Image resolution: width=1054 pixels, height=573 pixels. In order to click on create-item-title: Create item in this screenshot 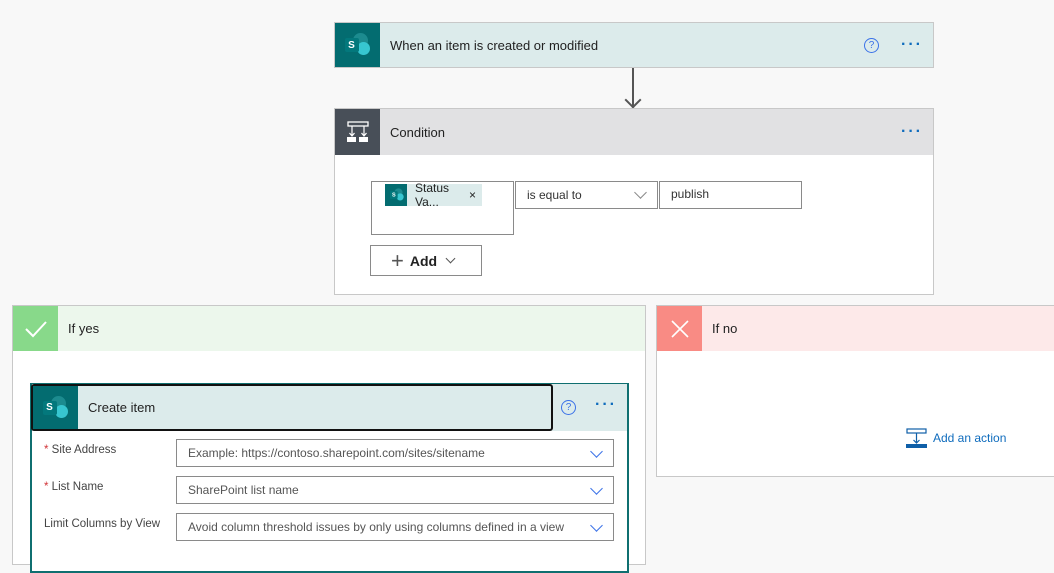, I will do `click(122, 407)`.